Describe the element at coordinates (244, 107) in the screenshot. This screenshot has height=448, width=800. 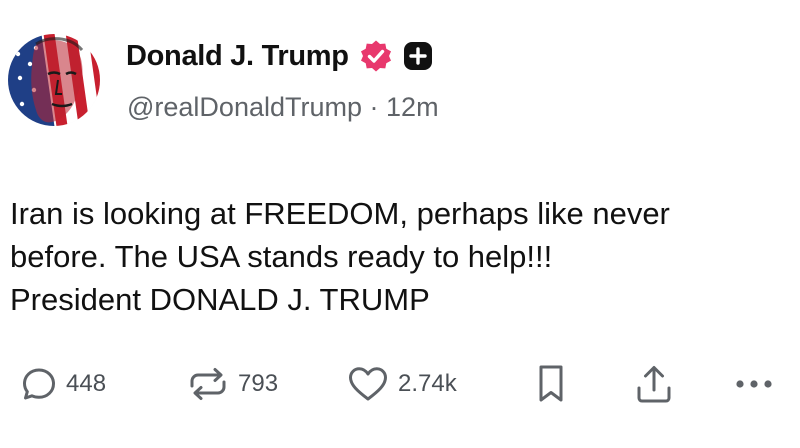
I see `author-handle: @realDonaldTrump` at that location.